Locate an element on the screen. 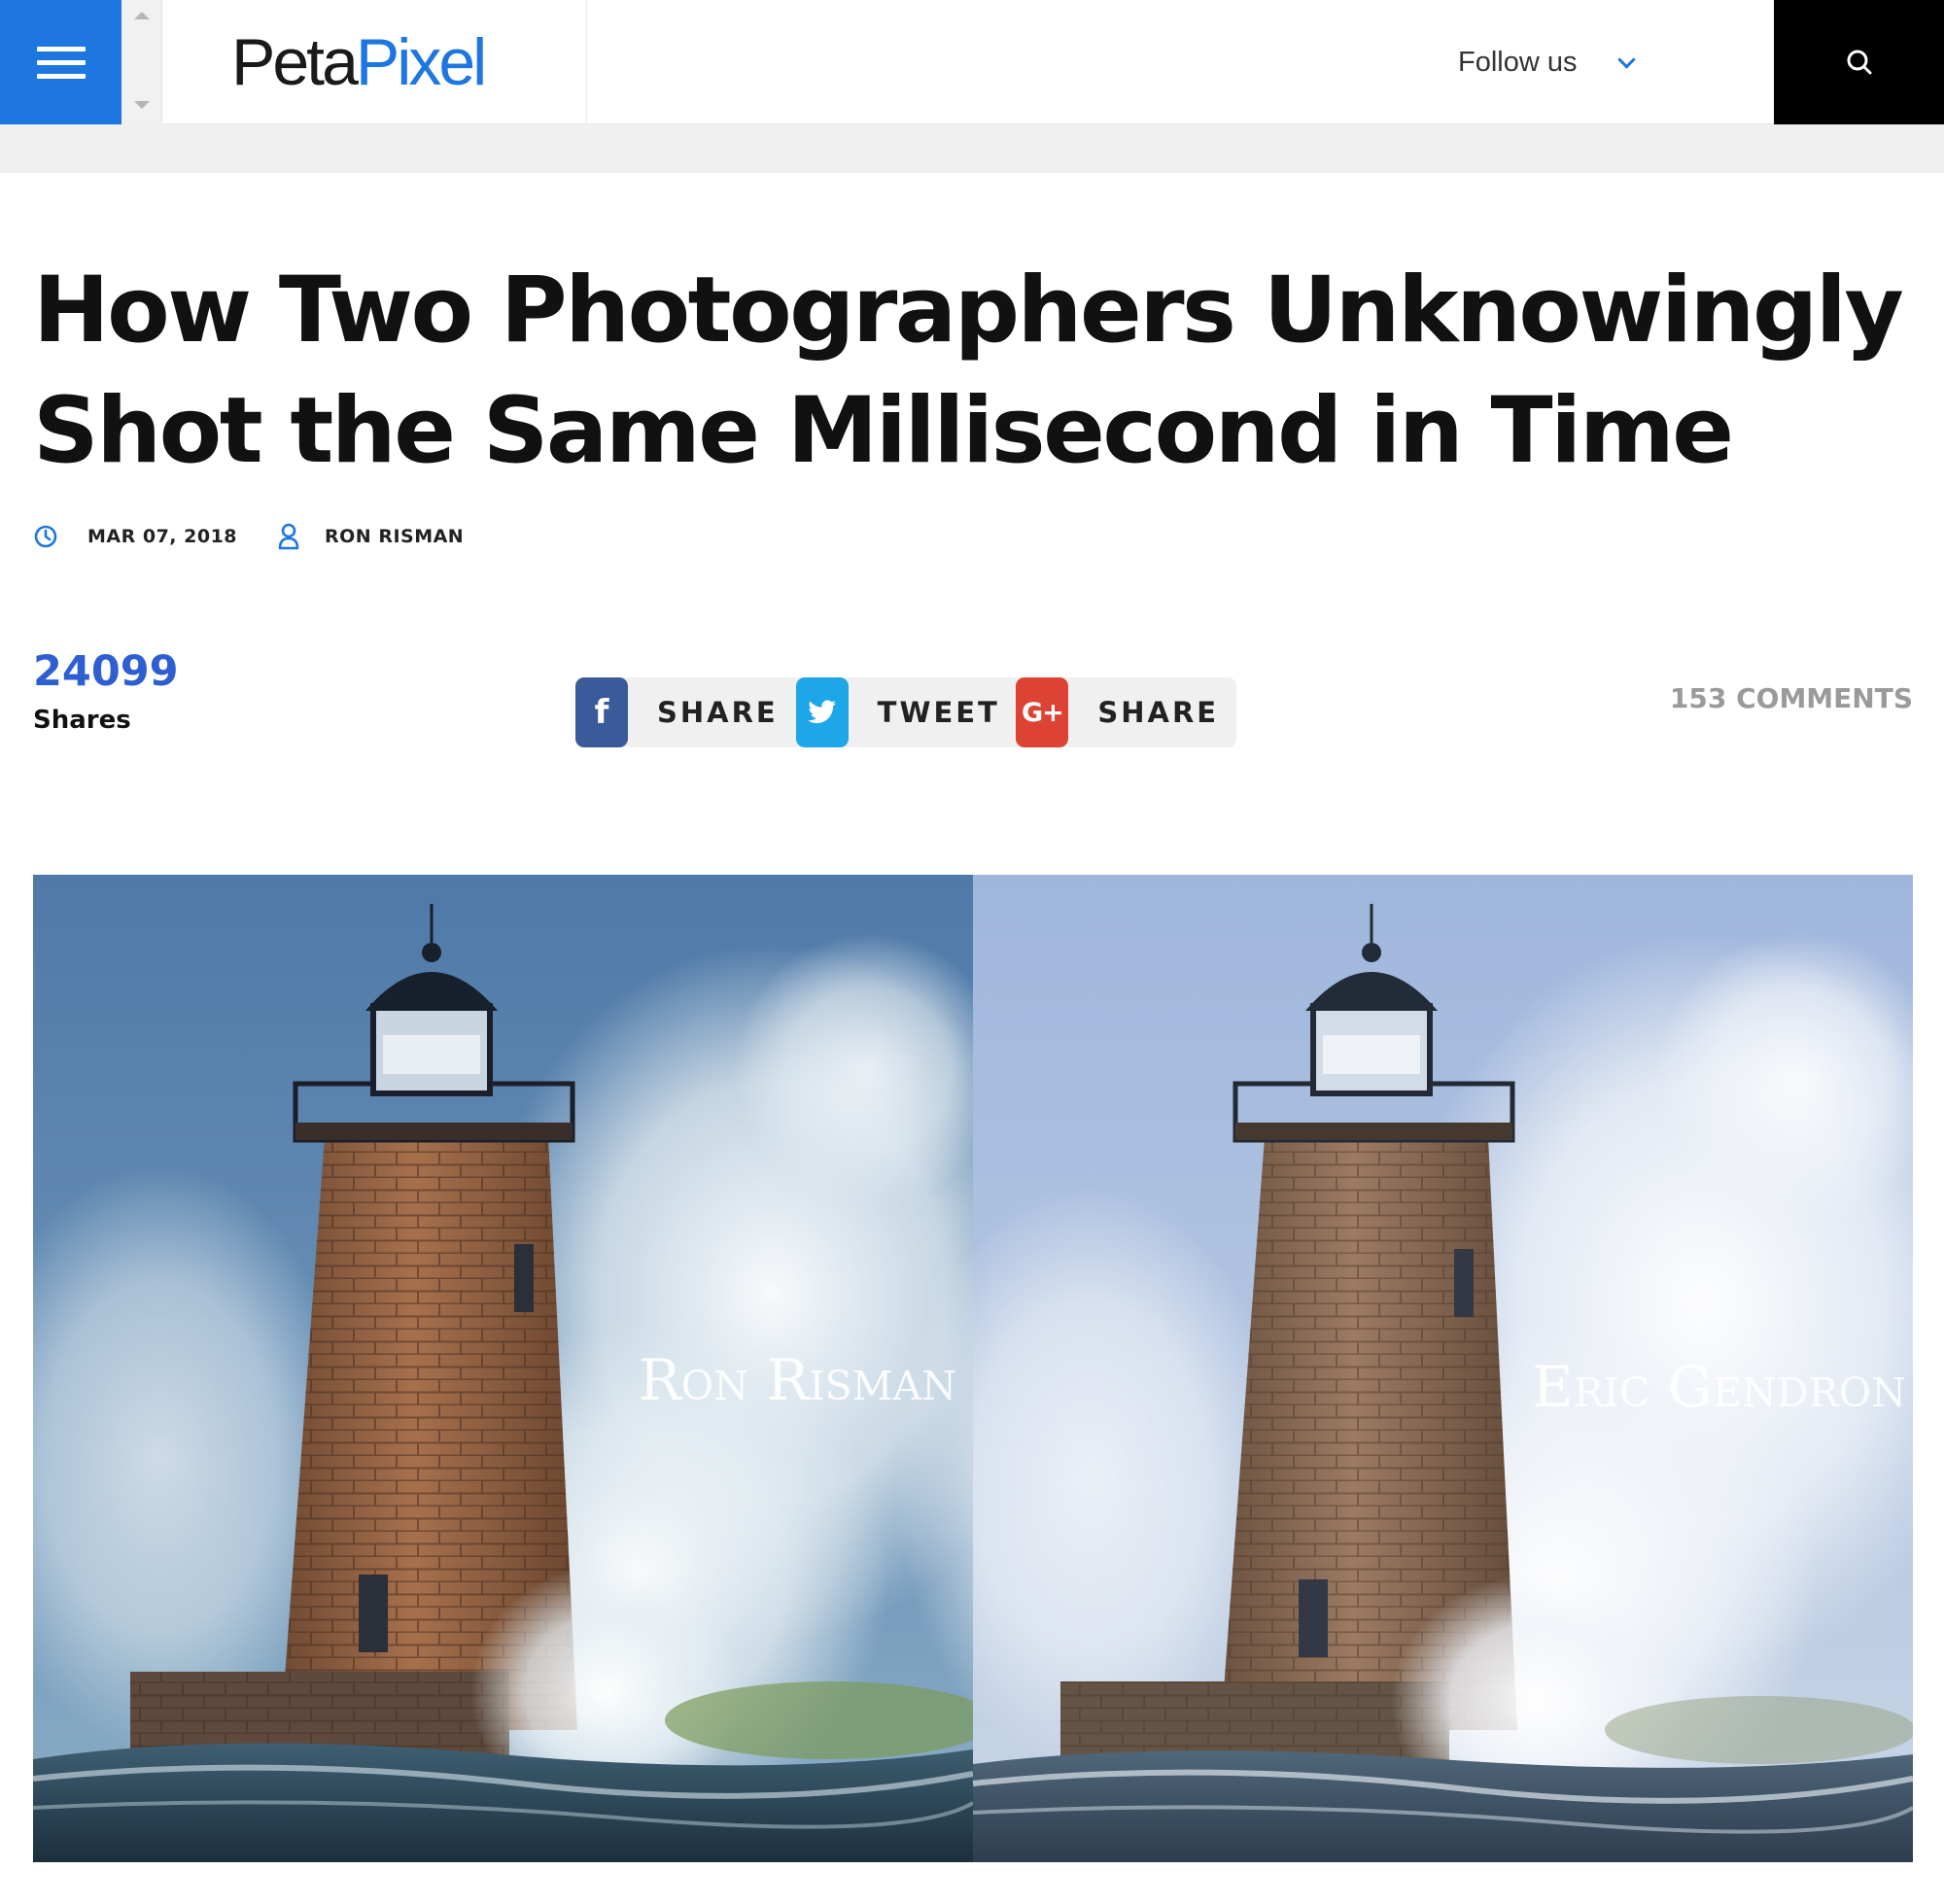 The width and height of the screenshot is (1944, 1904). facebook-icon: f is located at coordinates (601, 712).